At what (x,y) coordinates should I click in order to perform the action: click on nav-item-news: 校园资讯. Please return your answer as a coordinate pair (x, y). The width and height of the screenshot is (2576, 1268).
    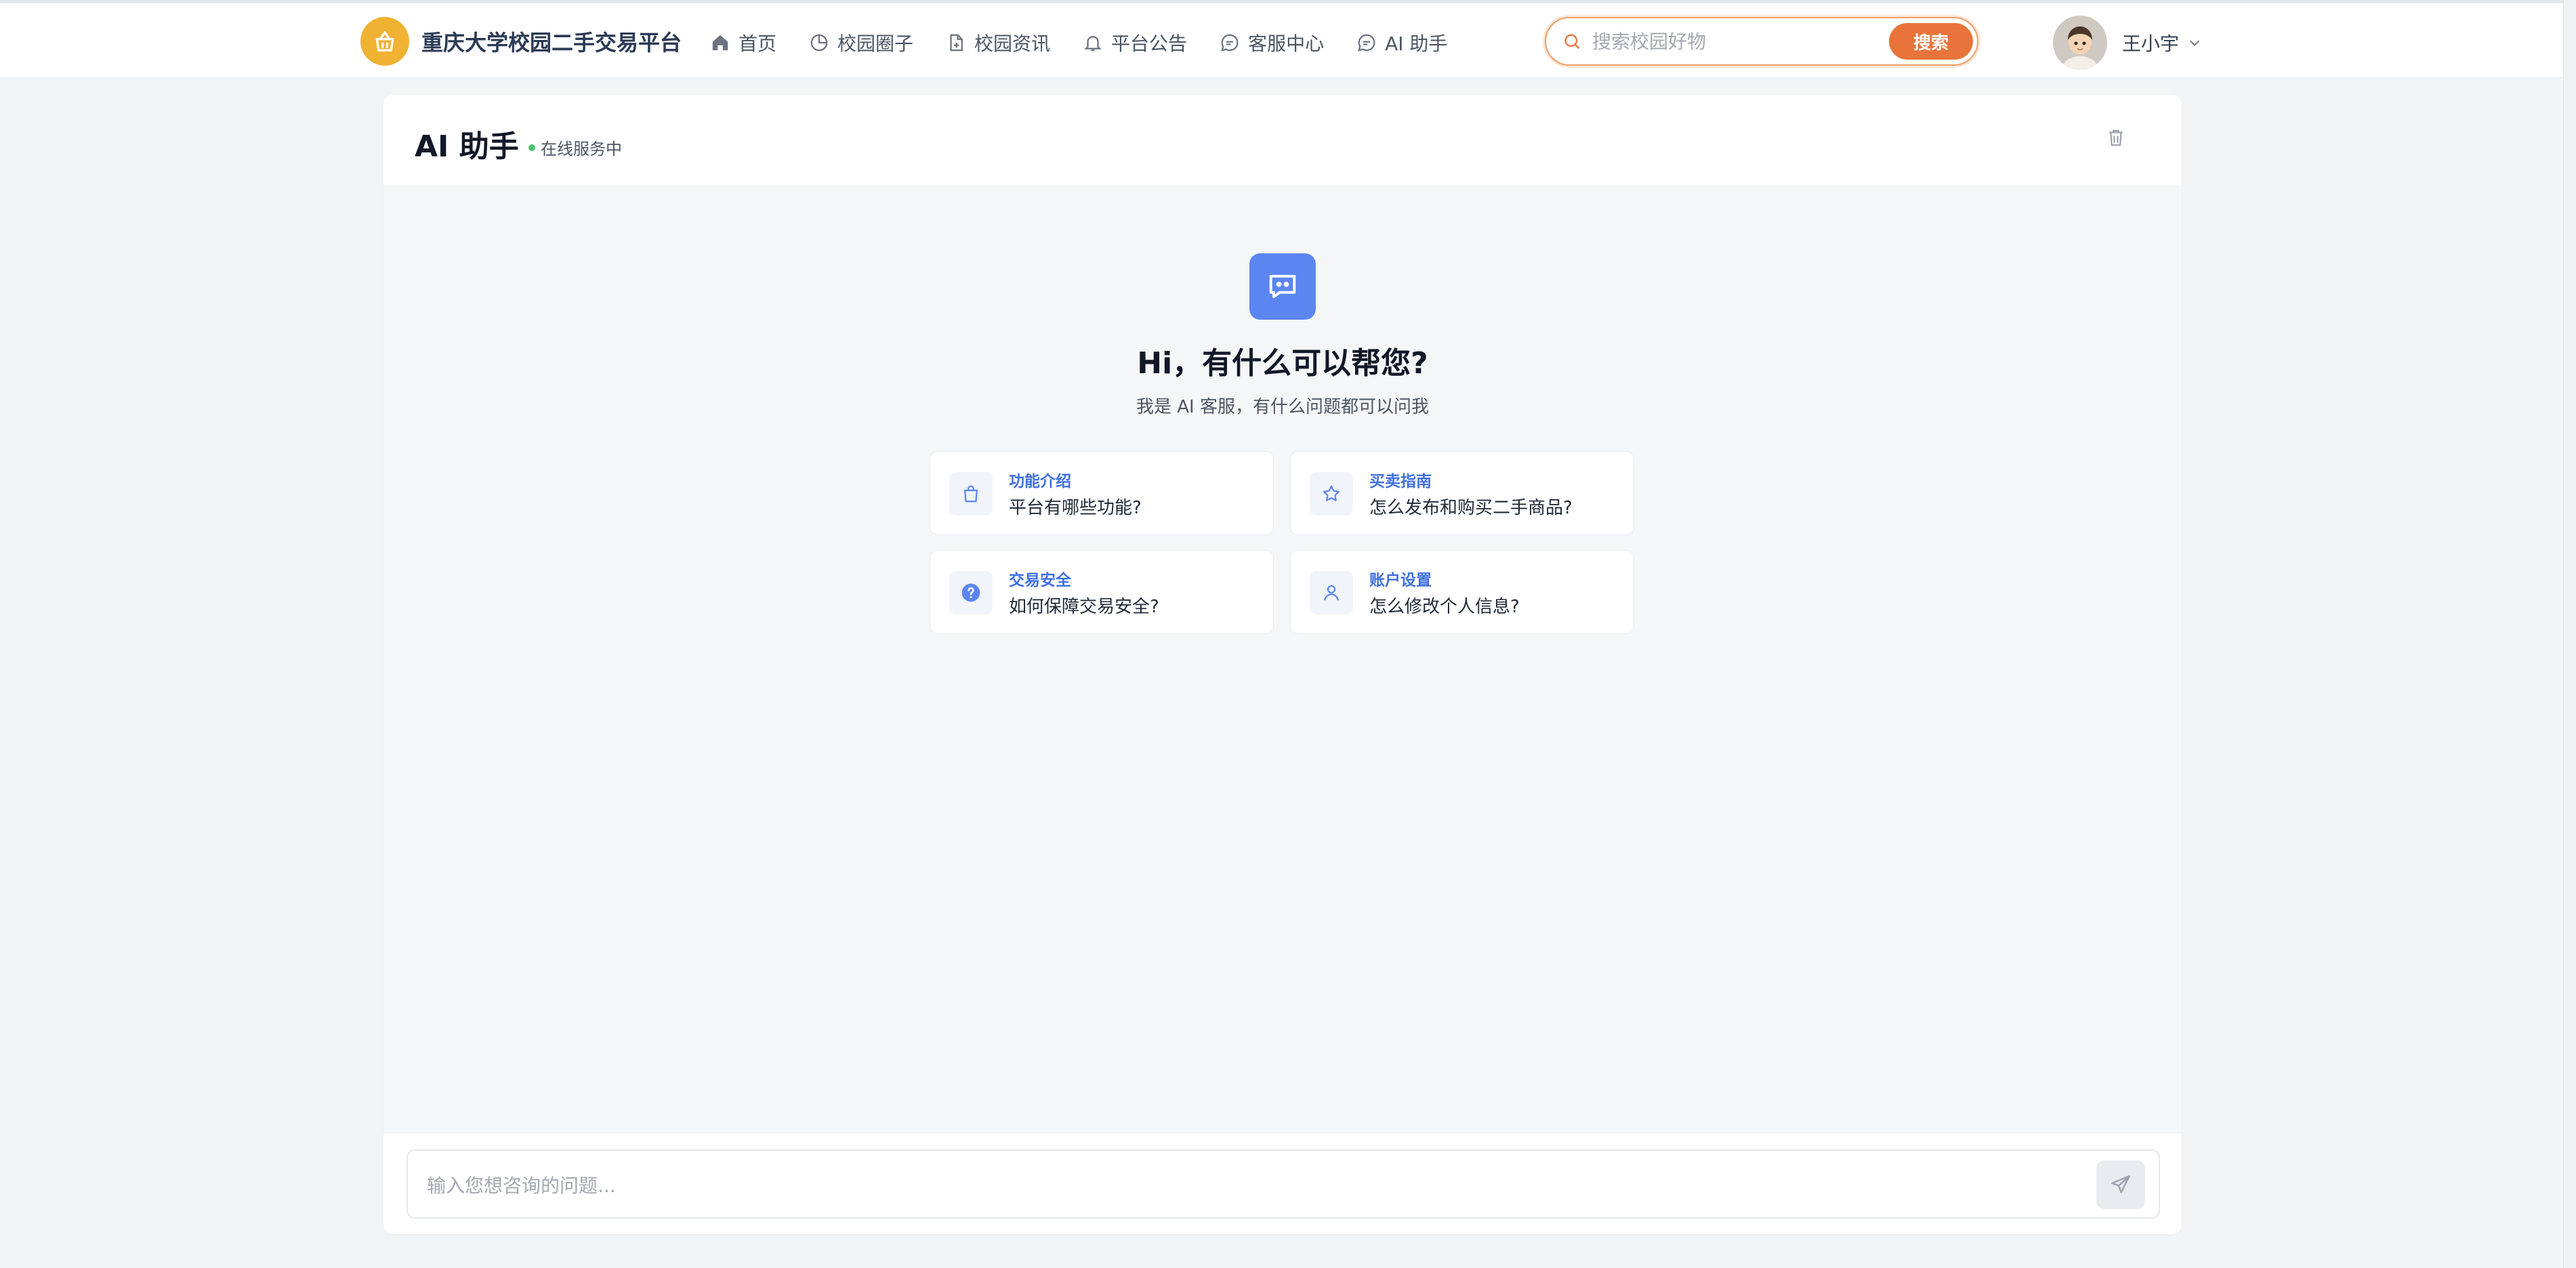
    Looking at the image, I should click on (998, 42).